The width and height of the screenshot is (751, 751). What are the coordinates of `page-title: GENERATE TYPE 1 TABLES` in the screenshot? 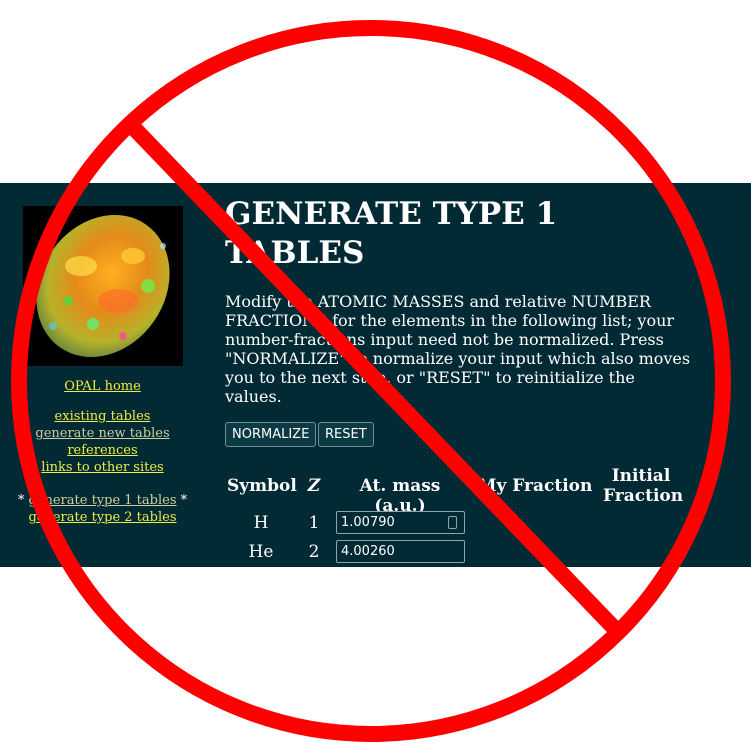 It's located at (391, 233).